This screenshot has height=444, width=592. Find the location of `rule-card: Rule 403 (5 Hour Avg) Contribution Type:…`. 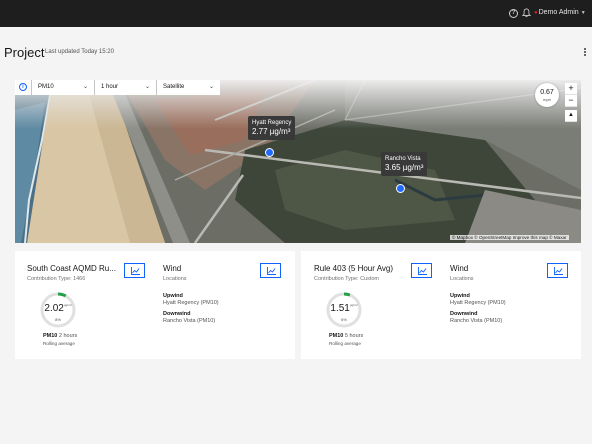

rule-card: Rule 403 (5 Hour Avg) Contribution Type:… is located at coordinates (441, 305).